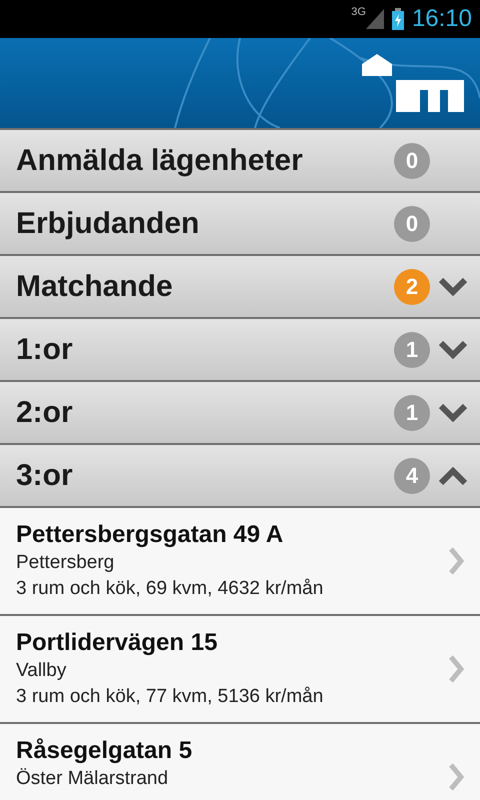 The image size is (480, 800). Describe the element at coordinates (358, 12) in the screenshot. I see `network-label: 3G` at that location.